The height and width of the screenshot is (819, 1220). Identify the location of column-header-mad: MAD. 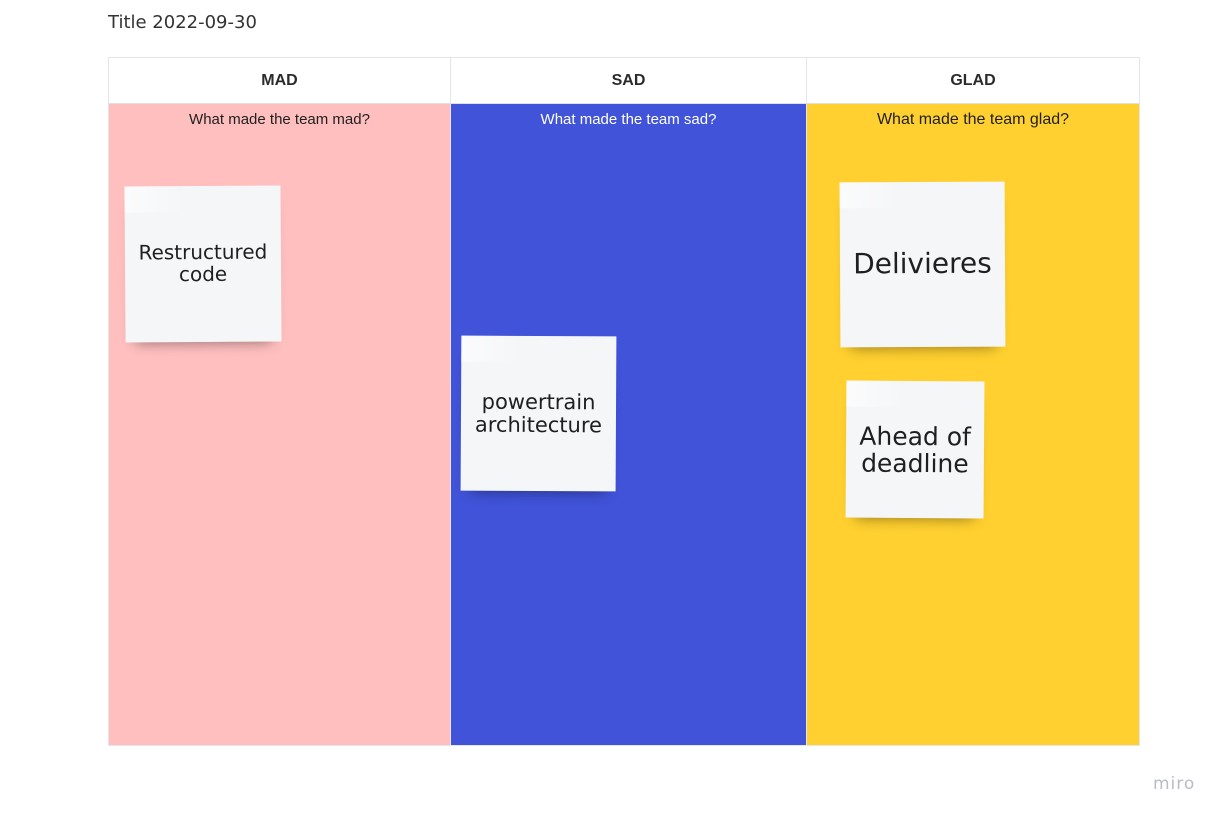
(279, 80).